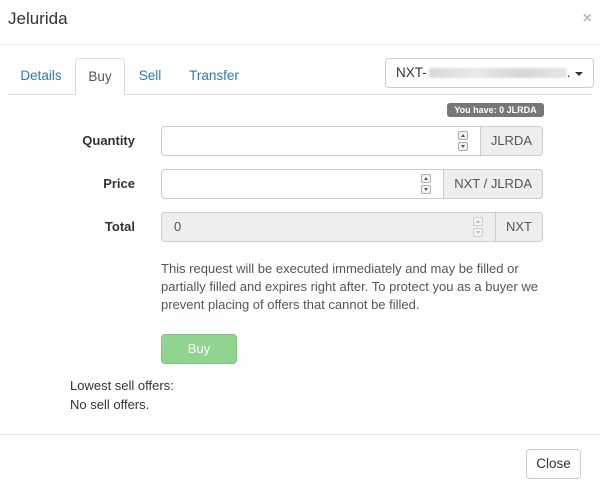 Image resolution: width=600 pixels, height=486 pixels. Describe the element at coordinates (41, 76) in the screenshot. I see `tab-details: Details` at that location.